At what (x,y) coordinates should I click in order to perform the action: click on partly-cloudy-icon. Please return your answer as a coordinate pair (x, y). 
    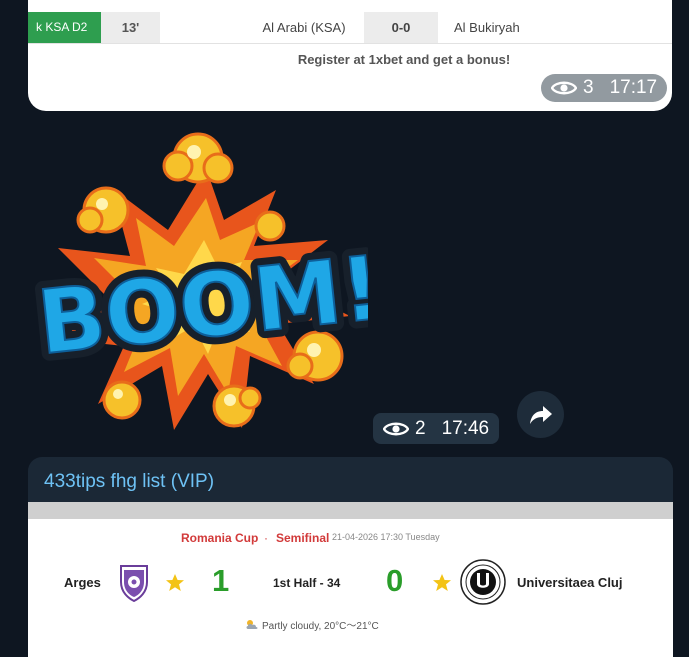
    Looking at the image, I should click on (252, 624).